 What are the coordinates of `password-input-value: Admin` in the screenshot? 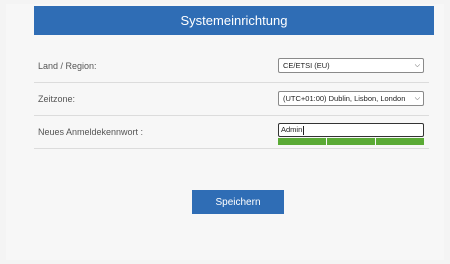 It's located at (292, 129).